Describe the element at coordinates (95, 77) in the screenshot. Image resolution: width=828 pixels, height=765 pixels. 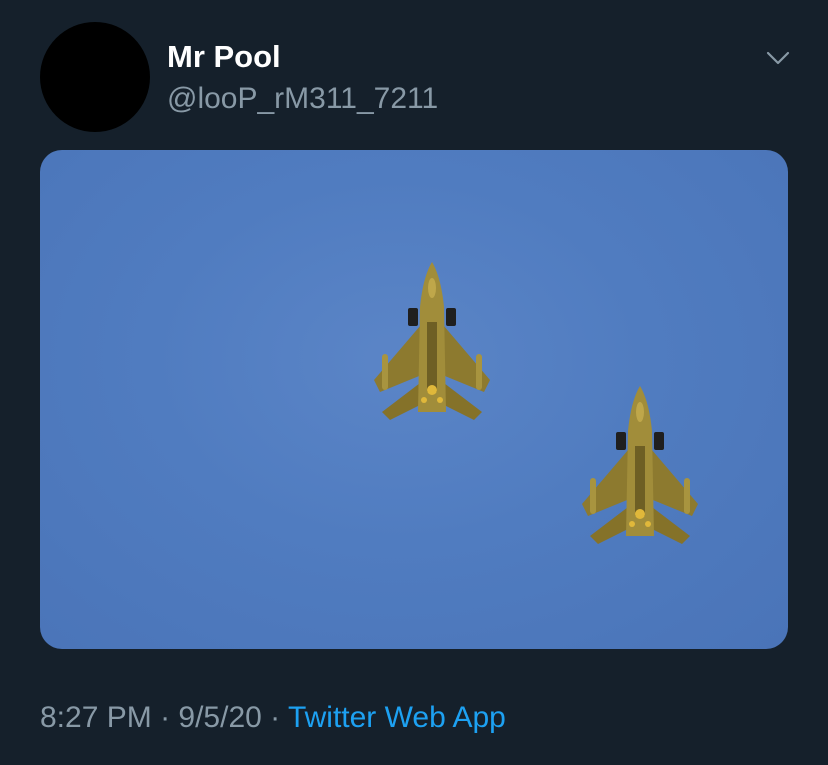
I see `avatar` at that location.